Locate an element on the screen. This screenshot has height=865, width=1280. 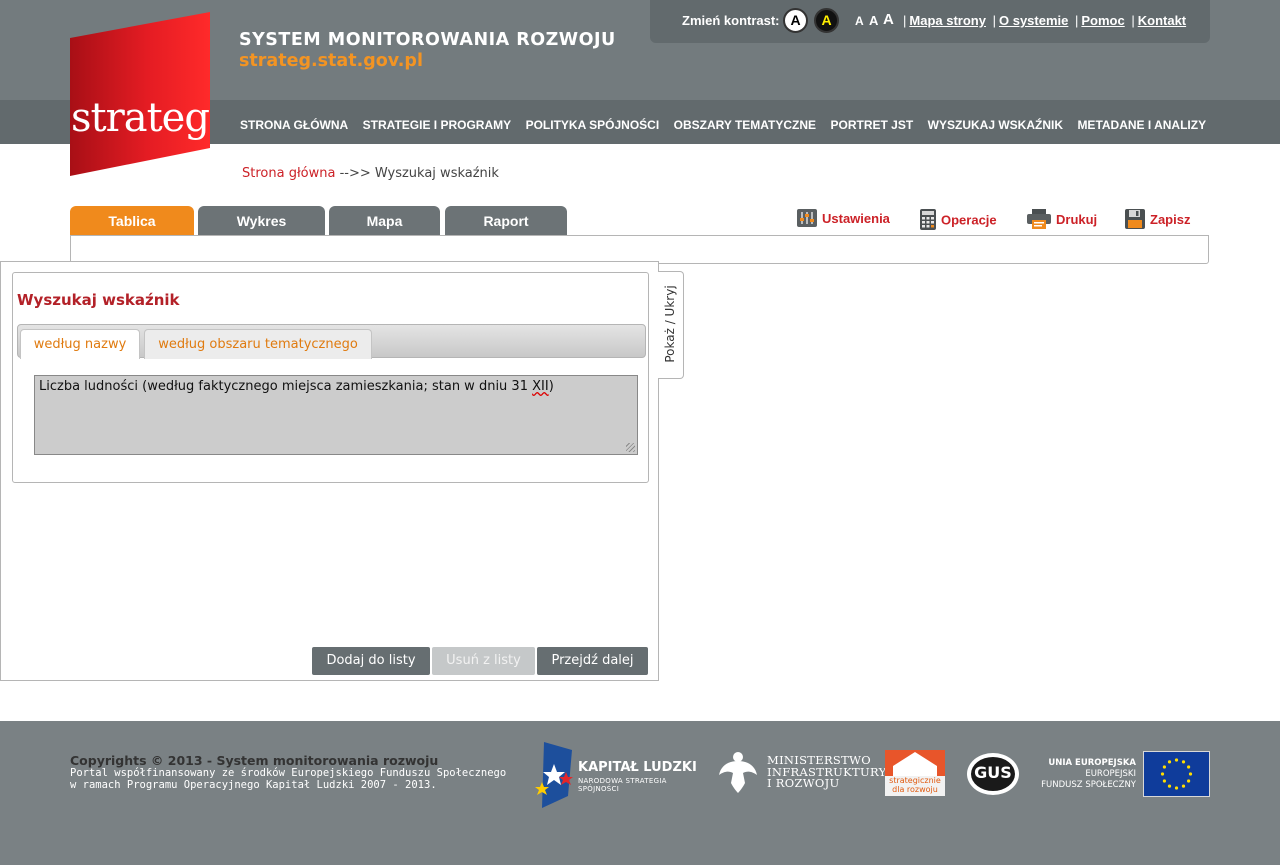
operations-button: Operacje is located at coordinates (958, 221).